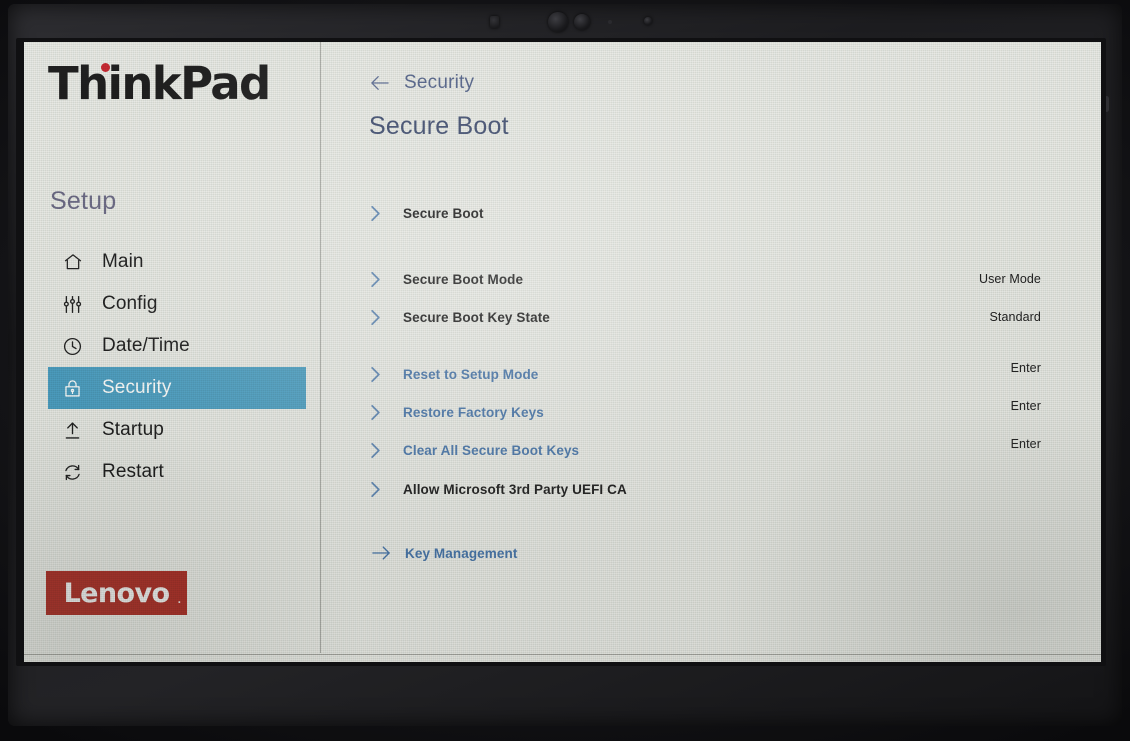  I want to click on row-label: Clear All Secure Boot Keys, so click(491, 450).